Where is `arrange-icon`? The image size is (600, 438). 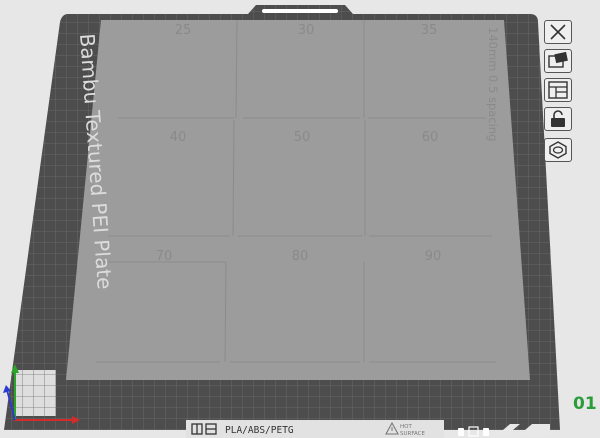 arrange-icon is located at coordinates (558, 90).